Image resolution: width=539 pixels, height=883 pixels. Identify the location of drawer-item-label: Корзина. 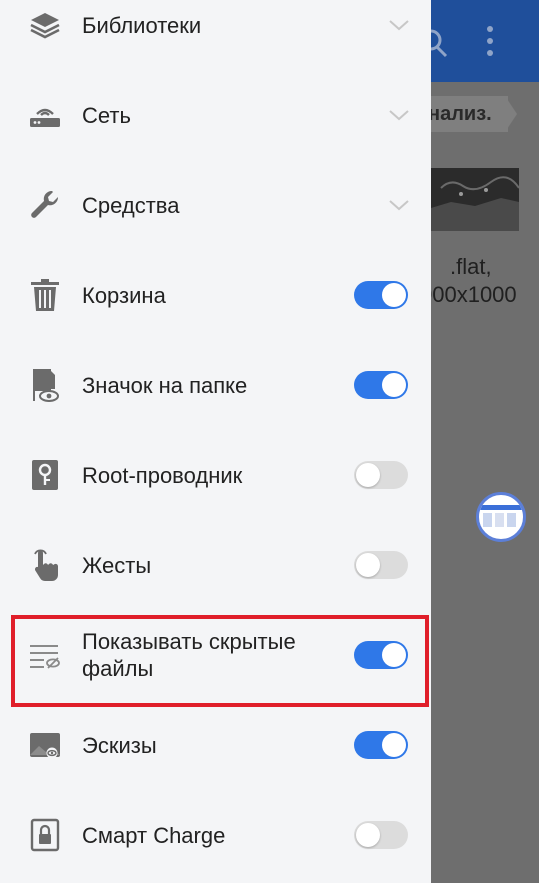
(124, 295).